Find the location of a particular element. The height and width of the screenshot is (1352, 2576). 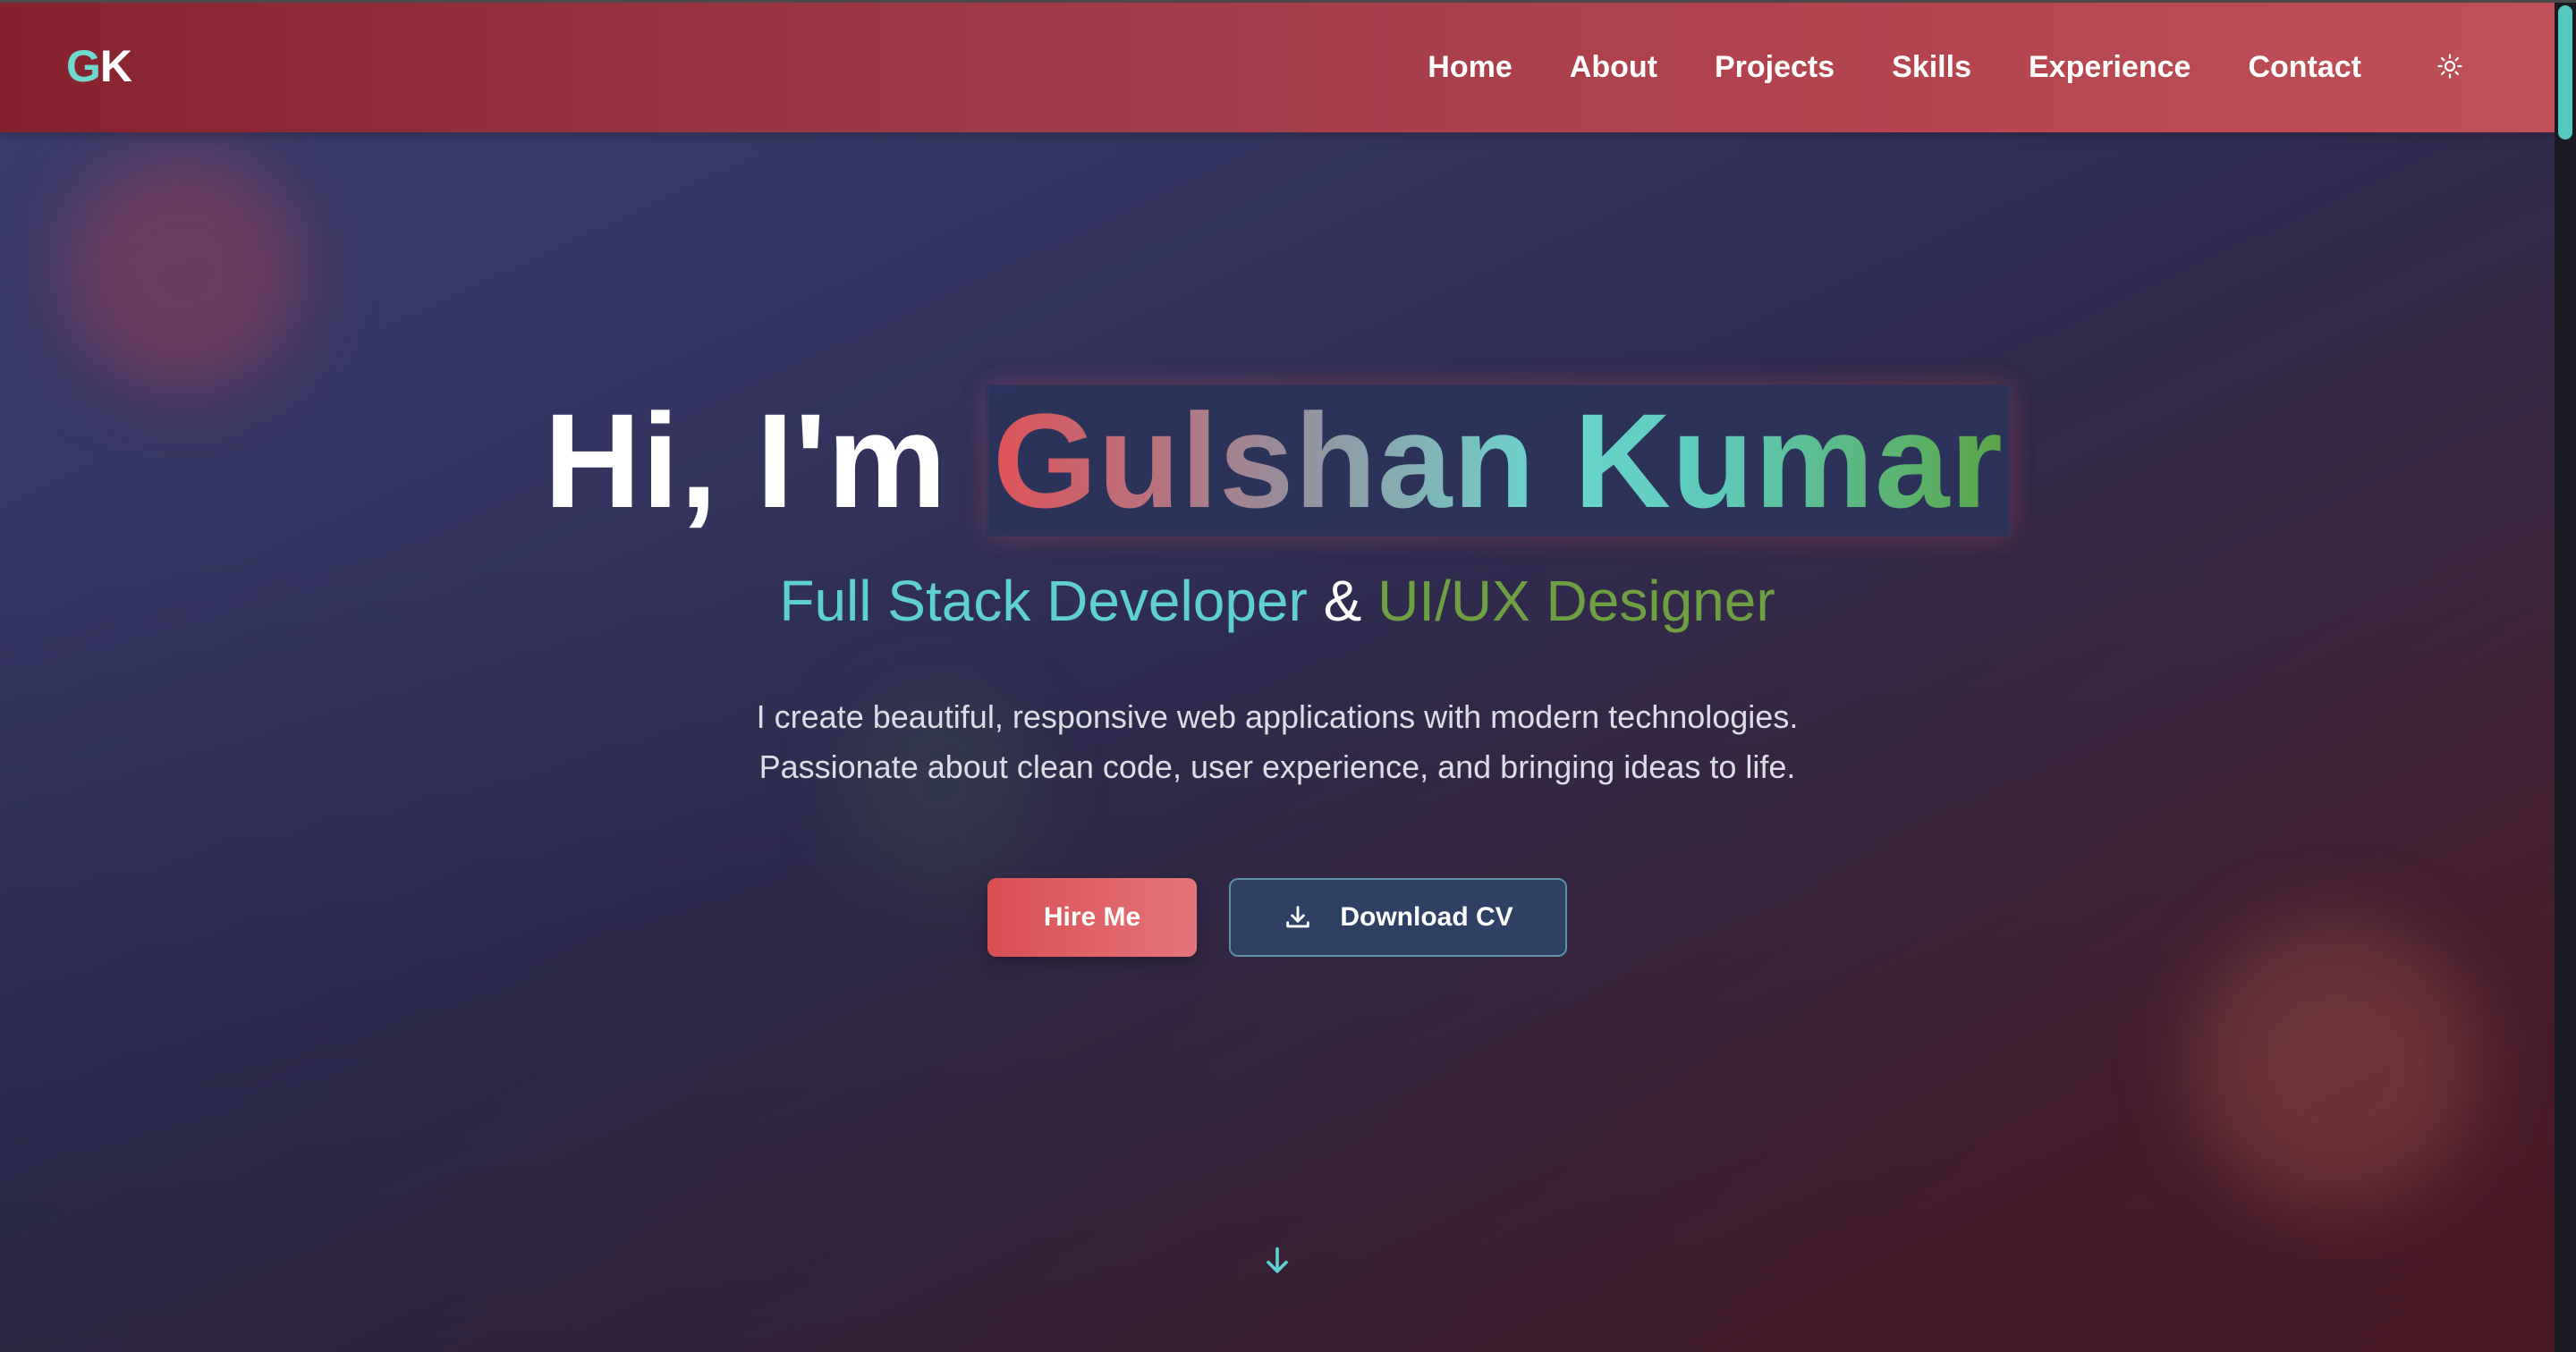

hero-name: Gulshan Kumar is located at coordinates (1498, 460).